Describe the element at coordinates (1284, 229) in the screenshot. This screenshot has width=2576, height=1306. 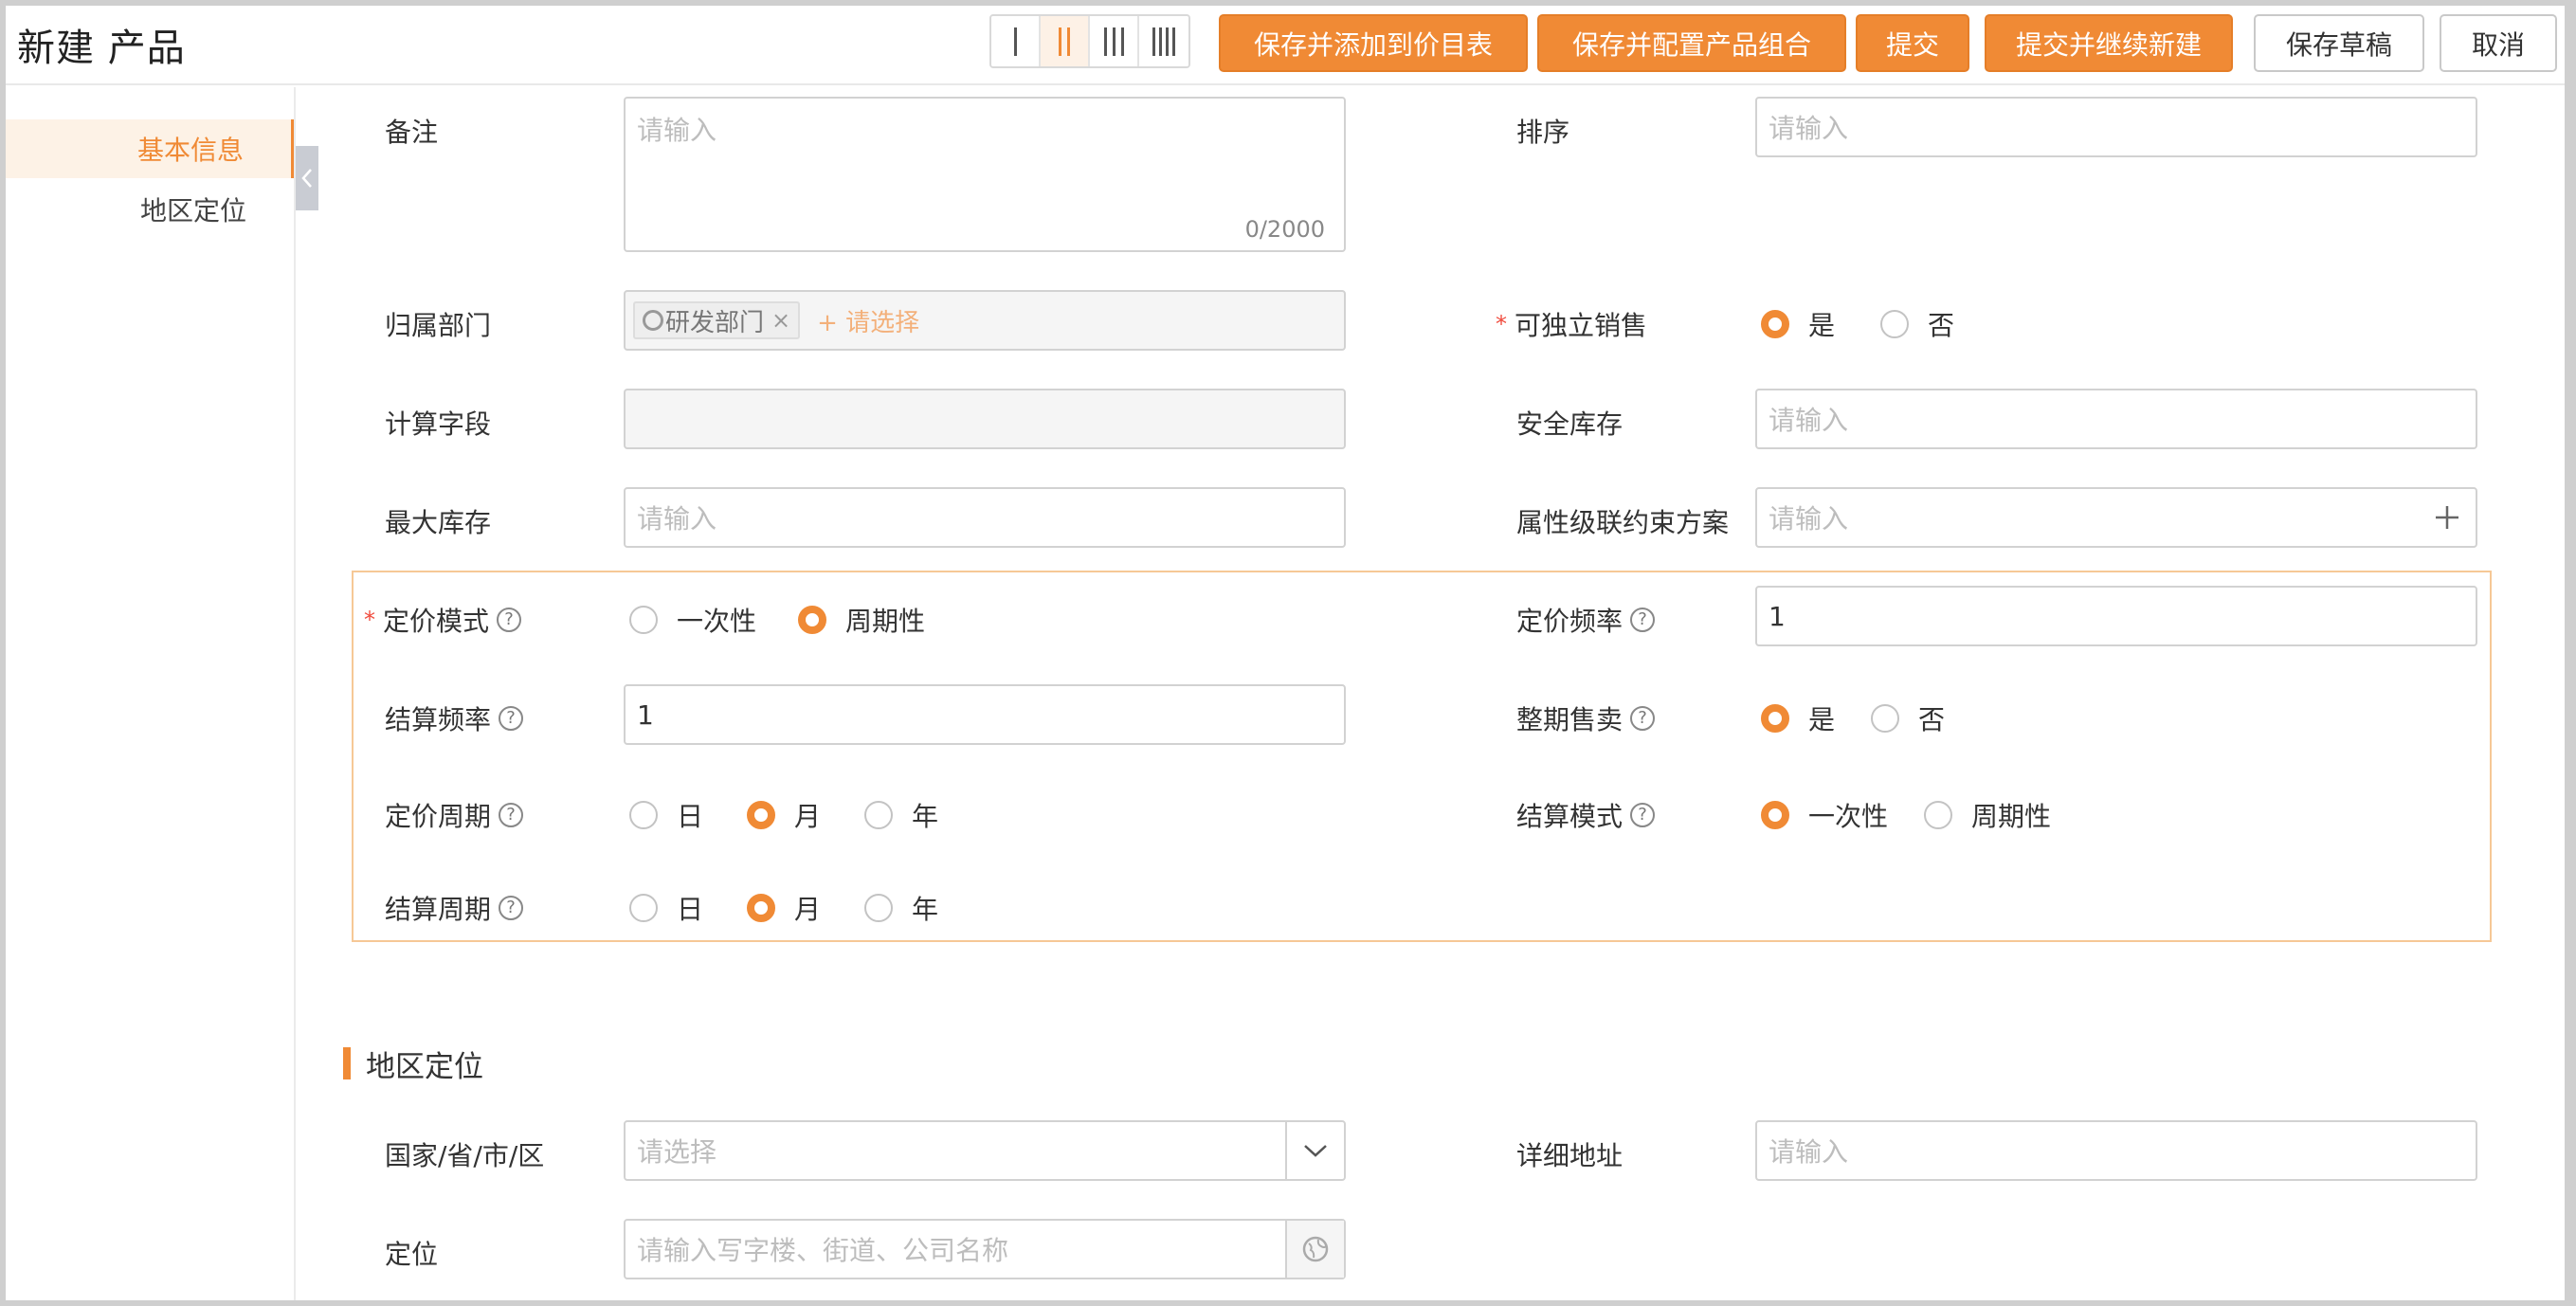
I see `remark-char-counter: 0/2000` at that location.